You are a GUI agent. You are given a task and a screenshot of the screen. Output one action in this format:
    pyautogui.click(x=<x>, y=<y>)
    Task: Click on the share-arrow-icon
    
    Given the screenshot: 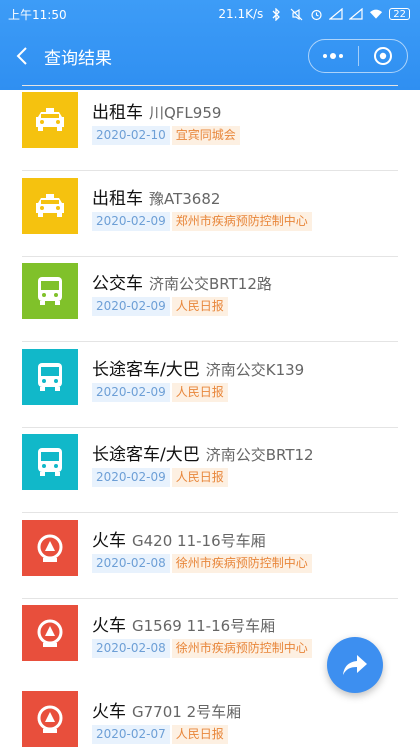 What is the action you would take?
    pyautogui.click(x=355, y=665)
    